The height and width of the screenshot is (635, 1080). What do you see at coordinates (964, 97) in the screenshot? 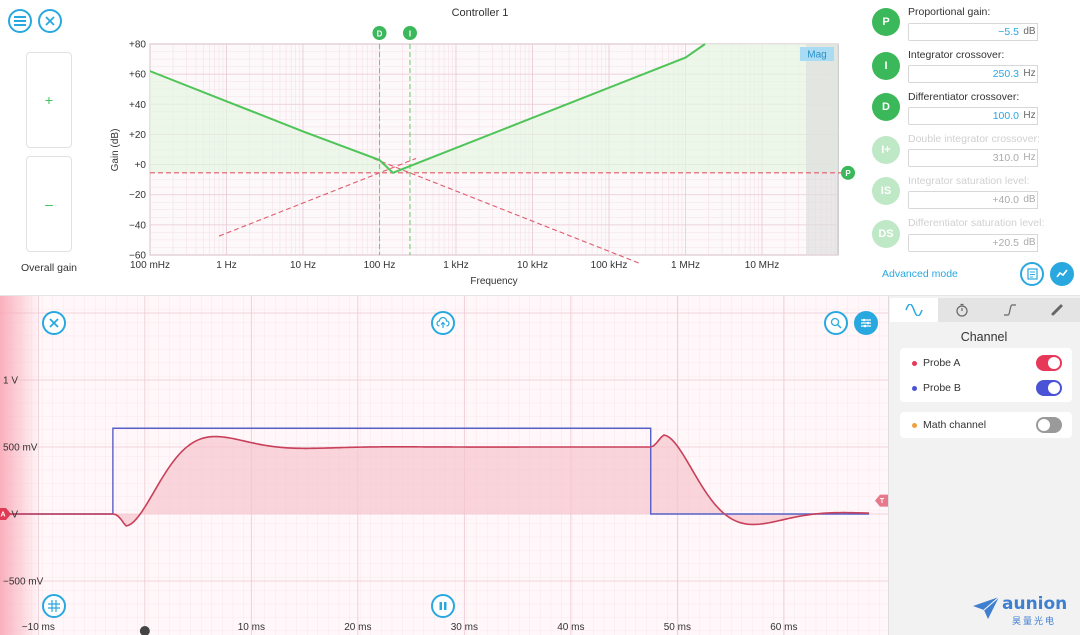
I see `differentiator-crossover-label: Differentiator crossover:` at bounding box center [964, 97].